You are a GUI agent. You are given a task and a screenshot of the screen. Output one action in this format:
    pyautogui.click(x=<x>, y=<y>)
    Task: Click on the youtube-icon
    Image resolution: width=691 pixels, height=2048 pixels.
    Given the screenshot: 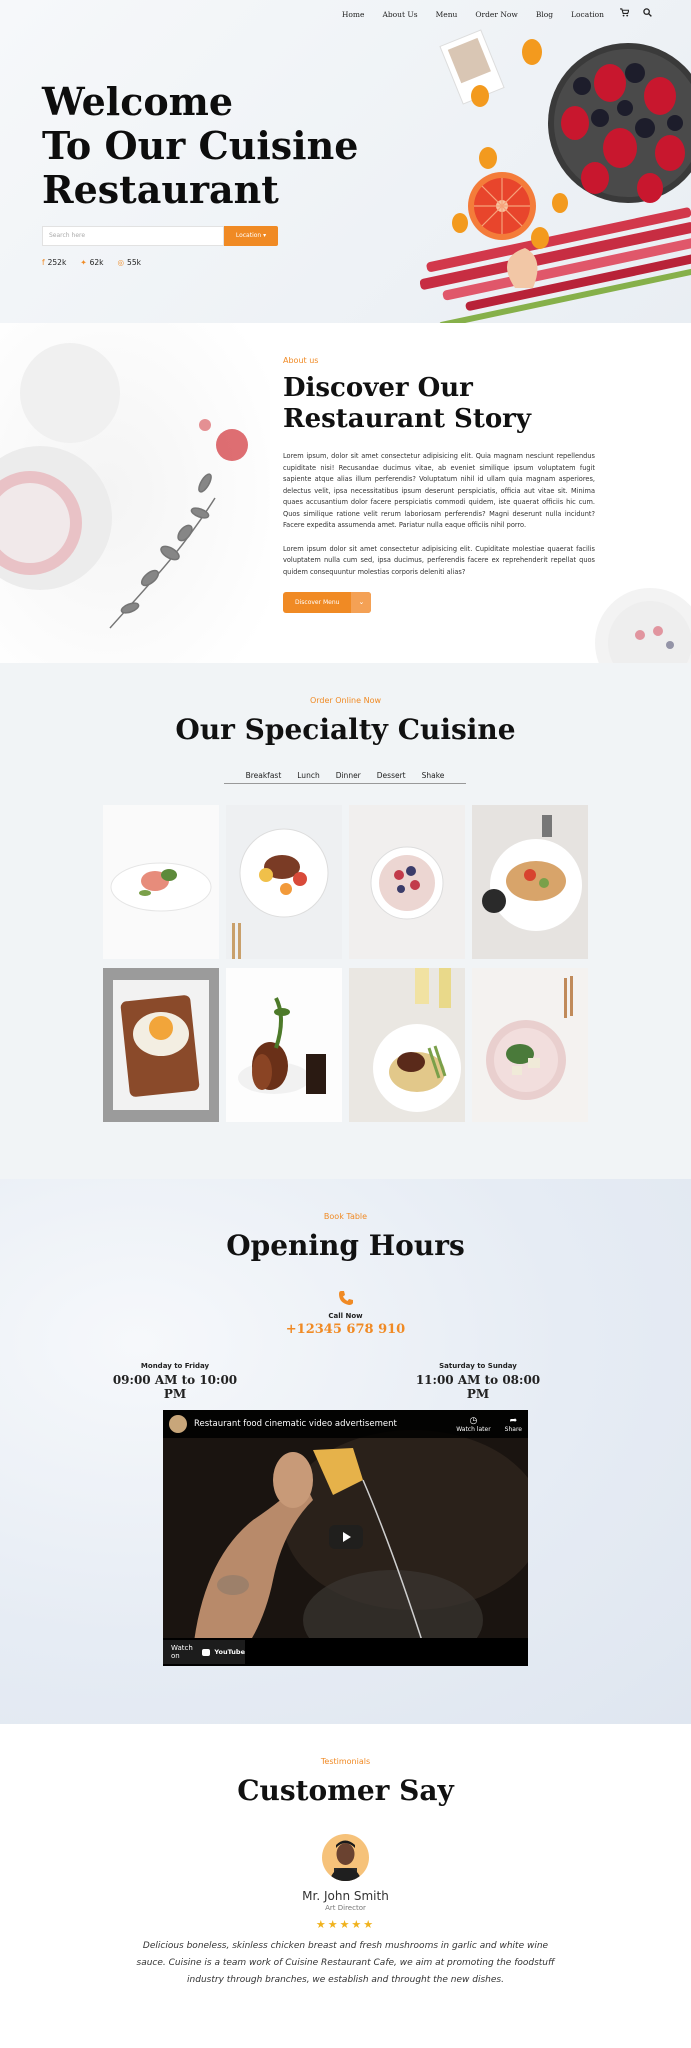 What is the action you would take?
    pyautogui.click(x=206, y=1652)
    